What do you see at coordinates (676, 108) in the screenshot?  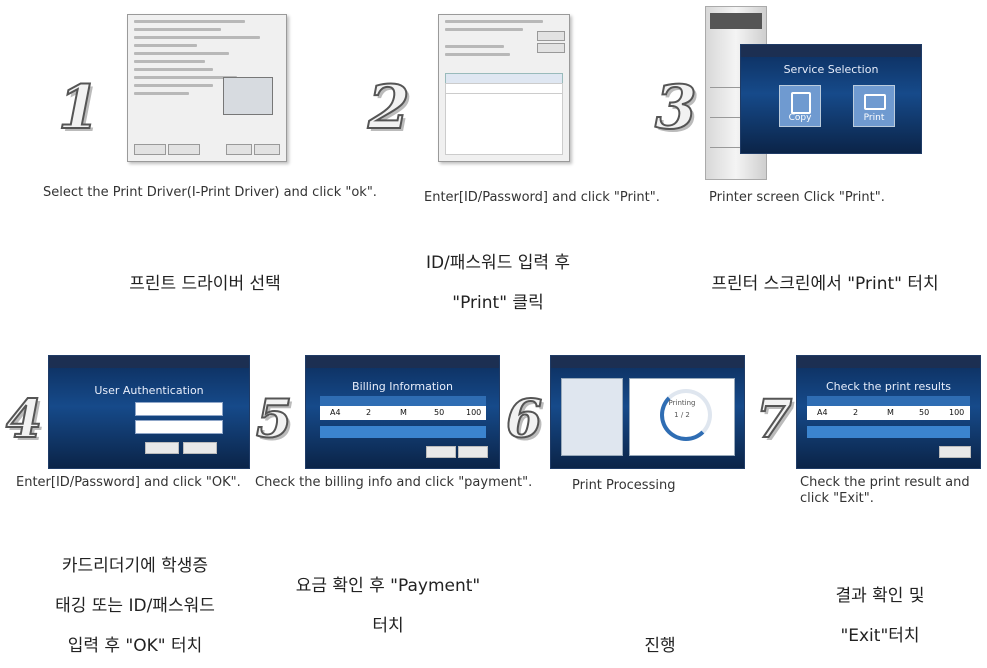 I see `step-3-number: 3` at bounding box center [676, 108].